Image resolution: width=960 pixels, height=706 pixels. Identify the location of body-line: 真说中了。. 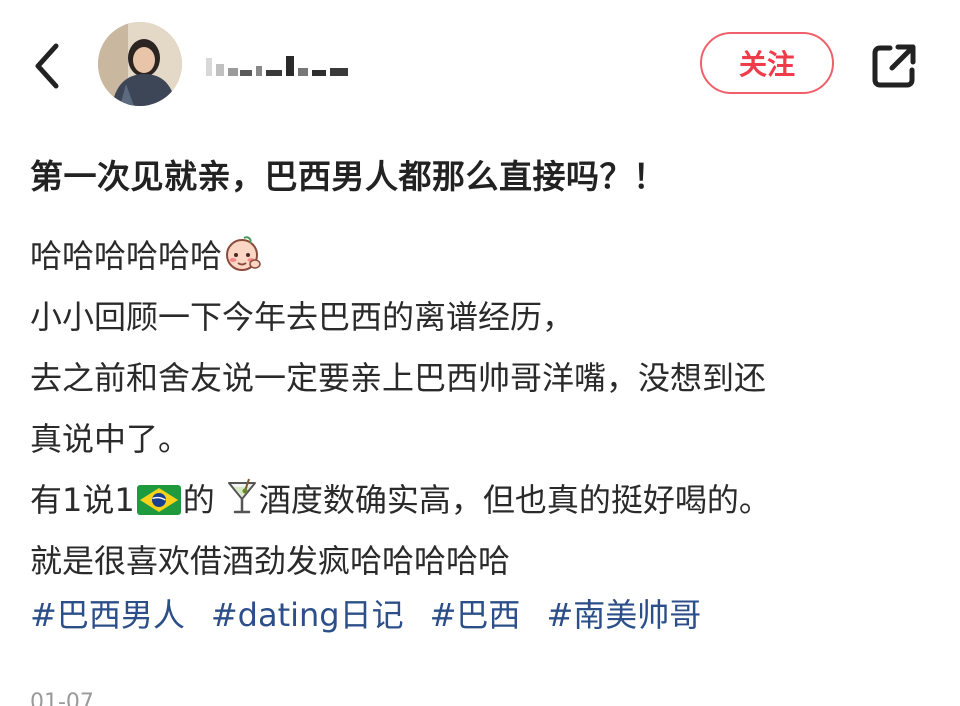
(110, 439).